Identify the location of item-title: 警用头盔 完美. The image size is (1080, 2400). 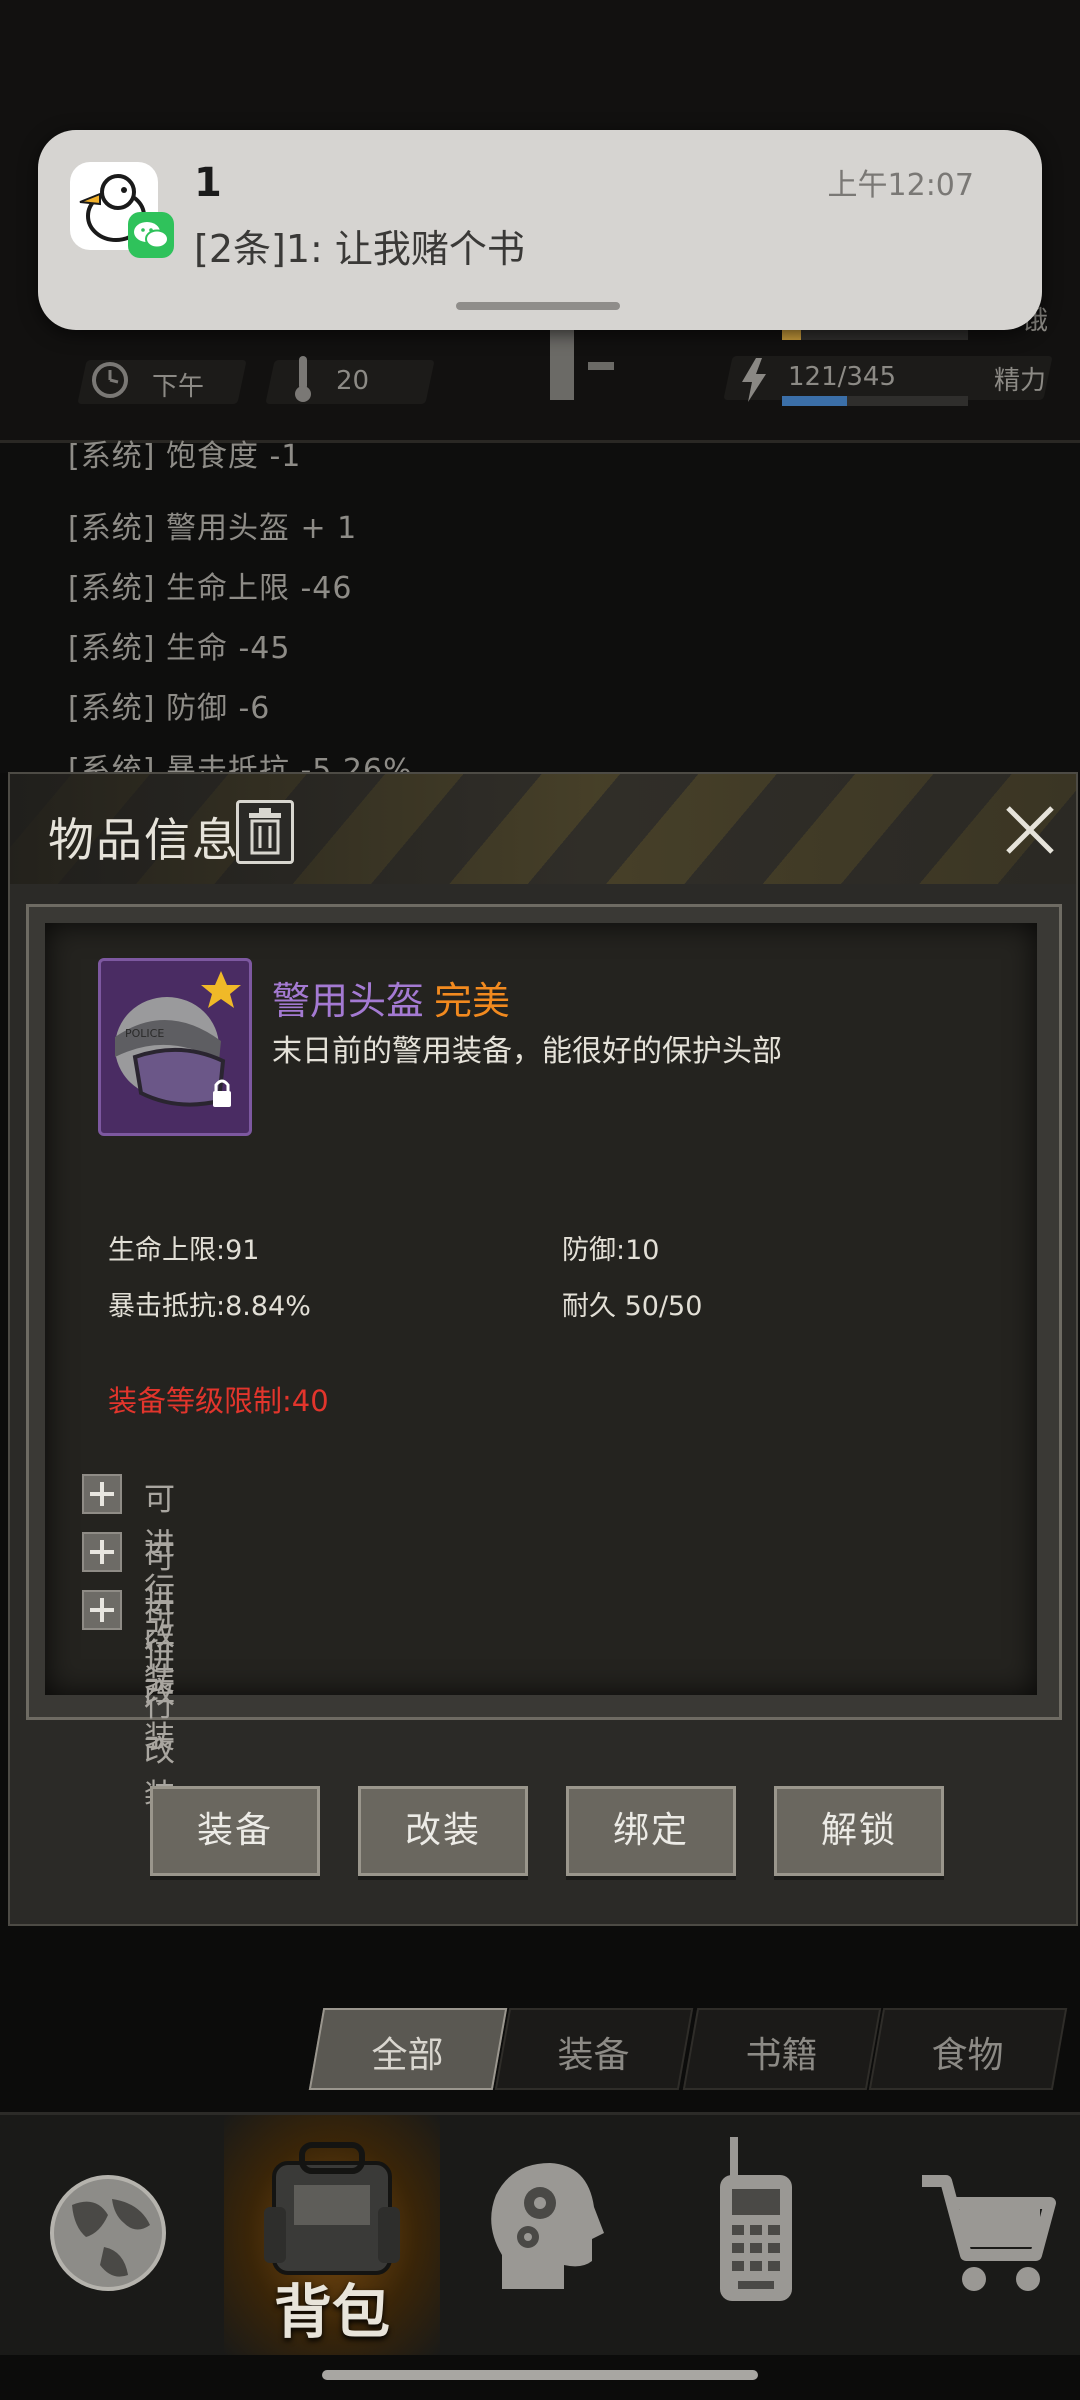
(391, 997).